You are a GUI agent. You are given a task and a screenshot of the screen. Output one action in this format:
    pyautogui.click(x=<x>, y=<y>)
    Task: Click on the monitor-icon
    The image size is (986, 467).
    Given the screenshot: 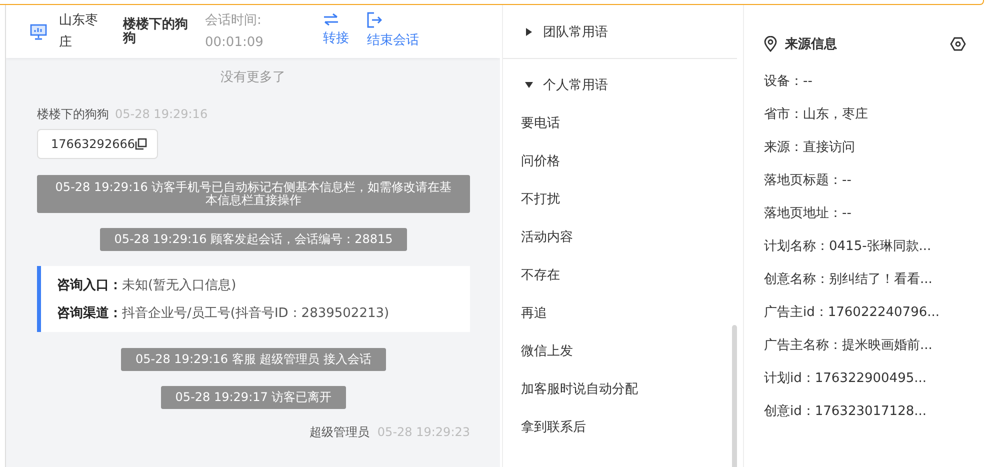 What is the action you would take?
    pyautogui.click(x=38, y=32)
    